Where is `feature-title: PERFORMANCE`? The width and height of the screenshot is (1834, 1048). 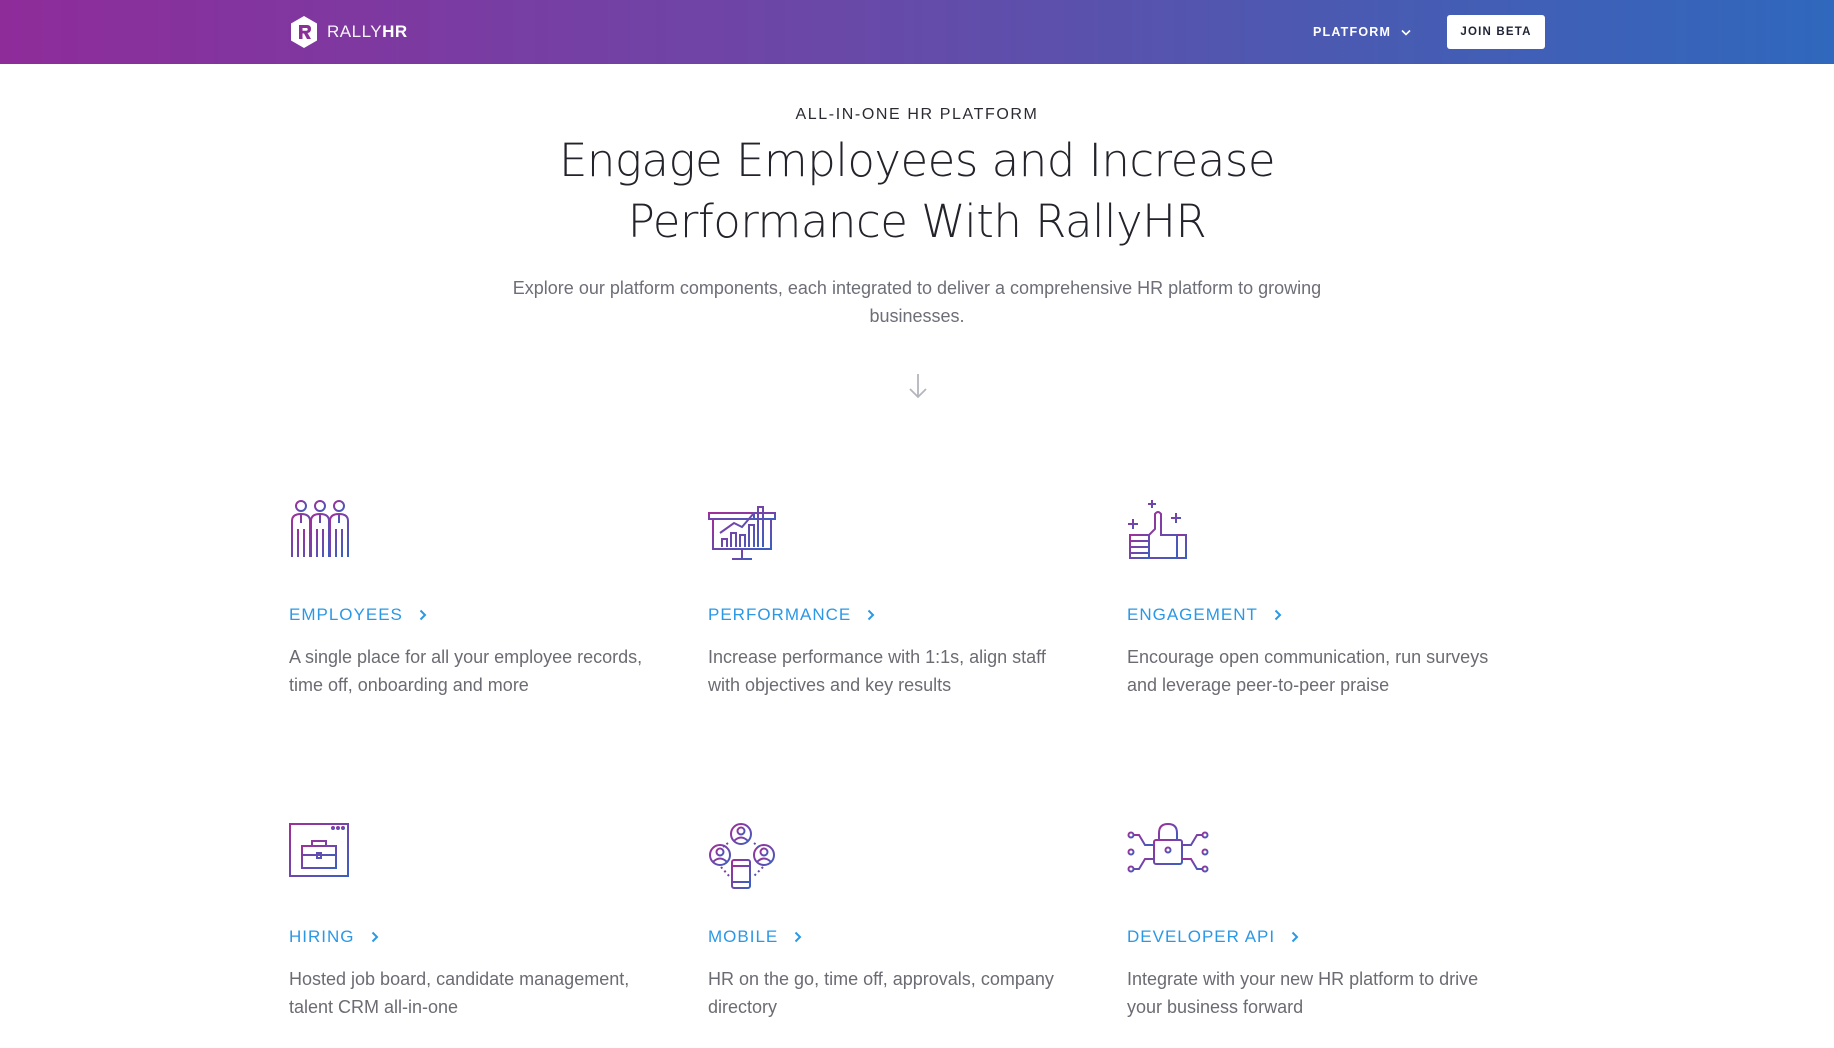 feature-title: PERFORMANCE is located at coordinates (780, 614).